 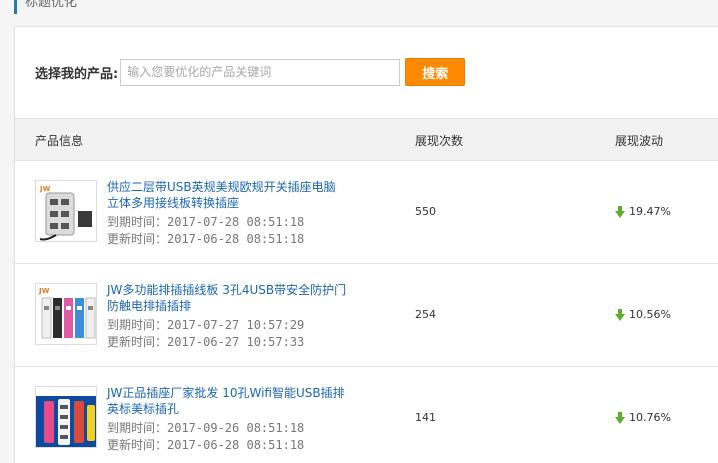 I want to click on update-time: 更新时间：2017-06-27 10:57:33, so click(x=206, y=342).